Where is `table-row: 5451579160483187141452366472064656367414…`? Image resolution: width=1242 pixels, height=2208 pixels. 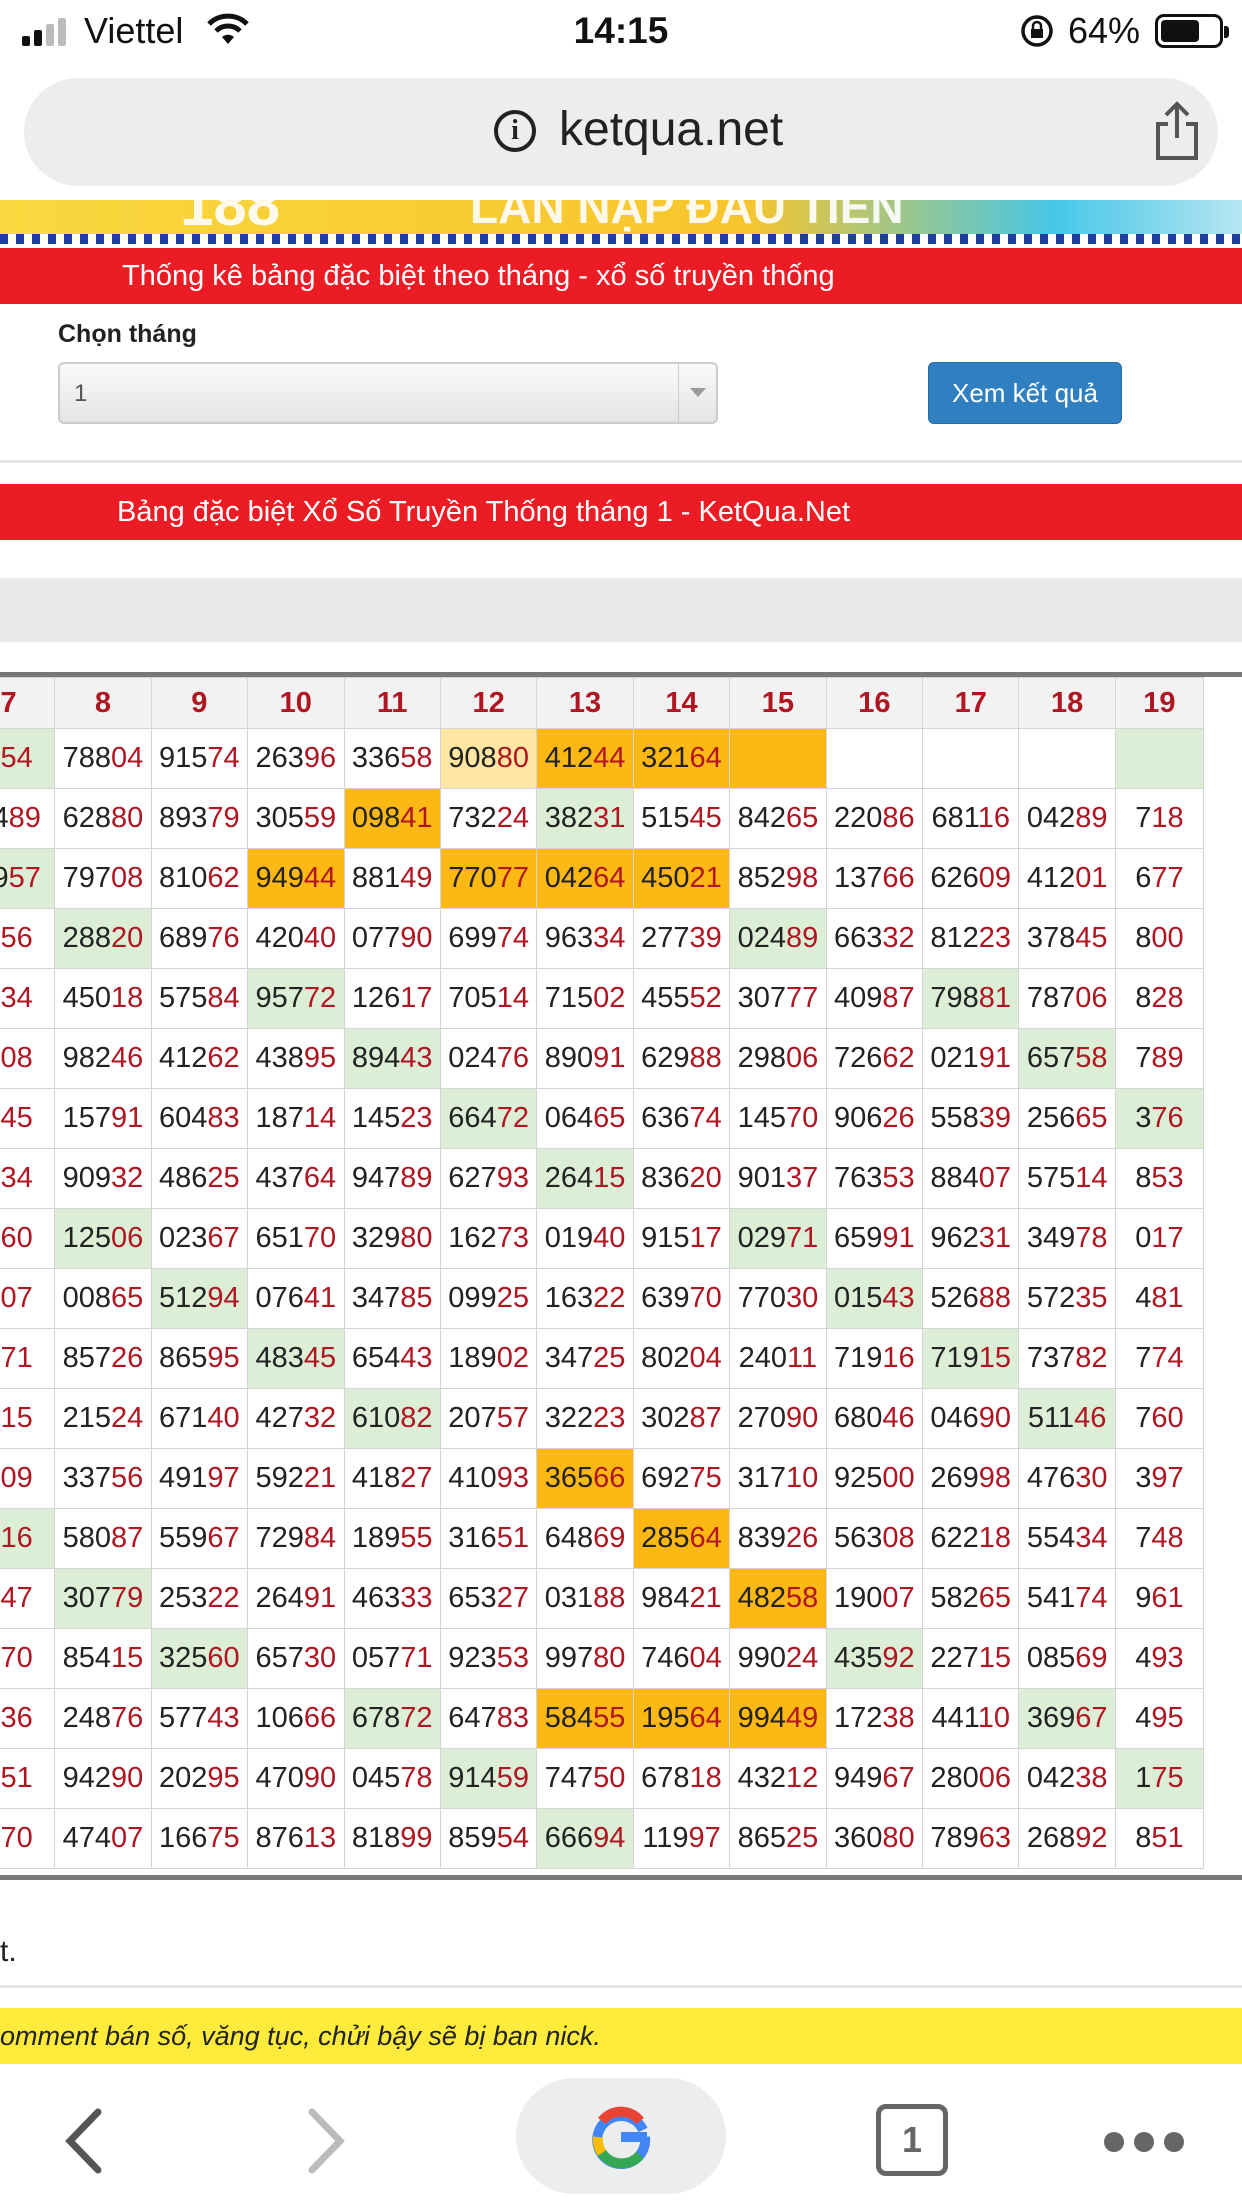 table-row: 5451579160483187141452366472064656367414… is located at coordinates (602, 1118).